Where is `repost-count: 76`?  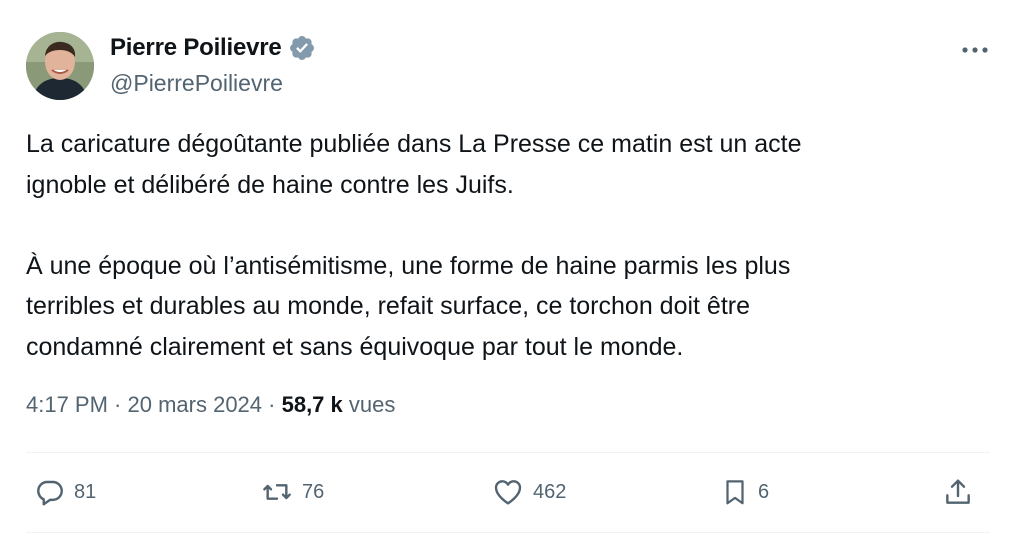
repost-count: 76 is located at coordinates (313, 491).